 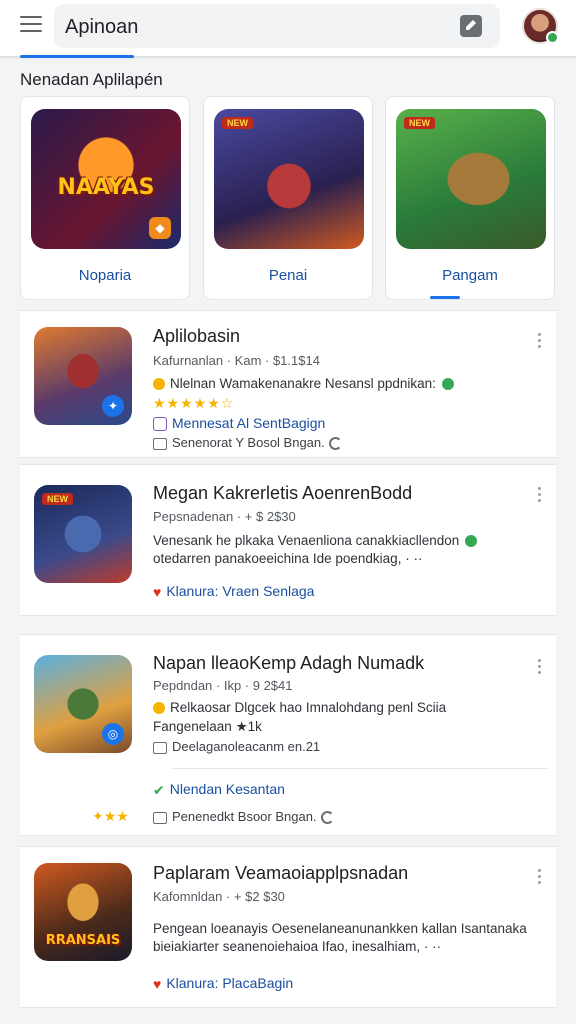 What do you see at coordinates (229, 983) in the screenshot?
I see `item-link: Klanura: PlacaBagin` at bounding box center [229, 983].